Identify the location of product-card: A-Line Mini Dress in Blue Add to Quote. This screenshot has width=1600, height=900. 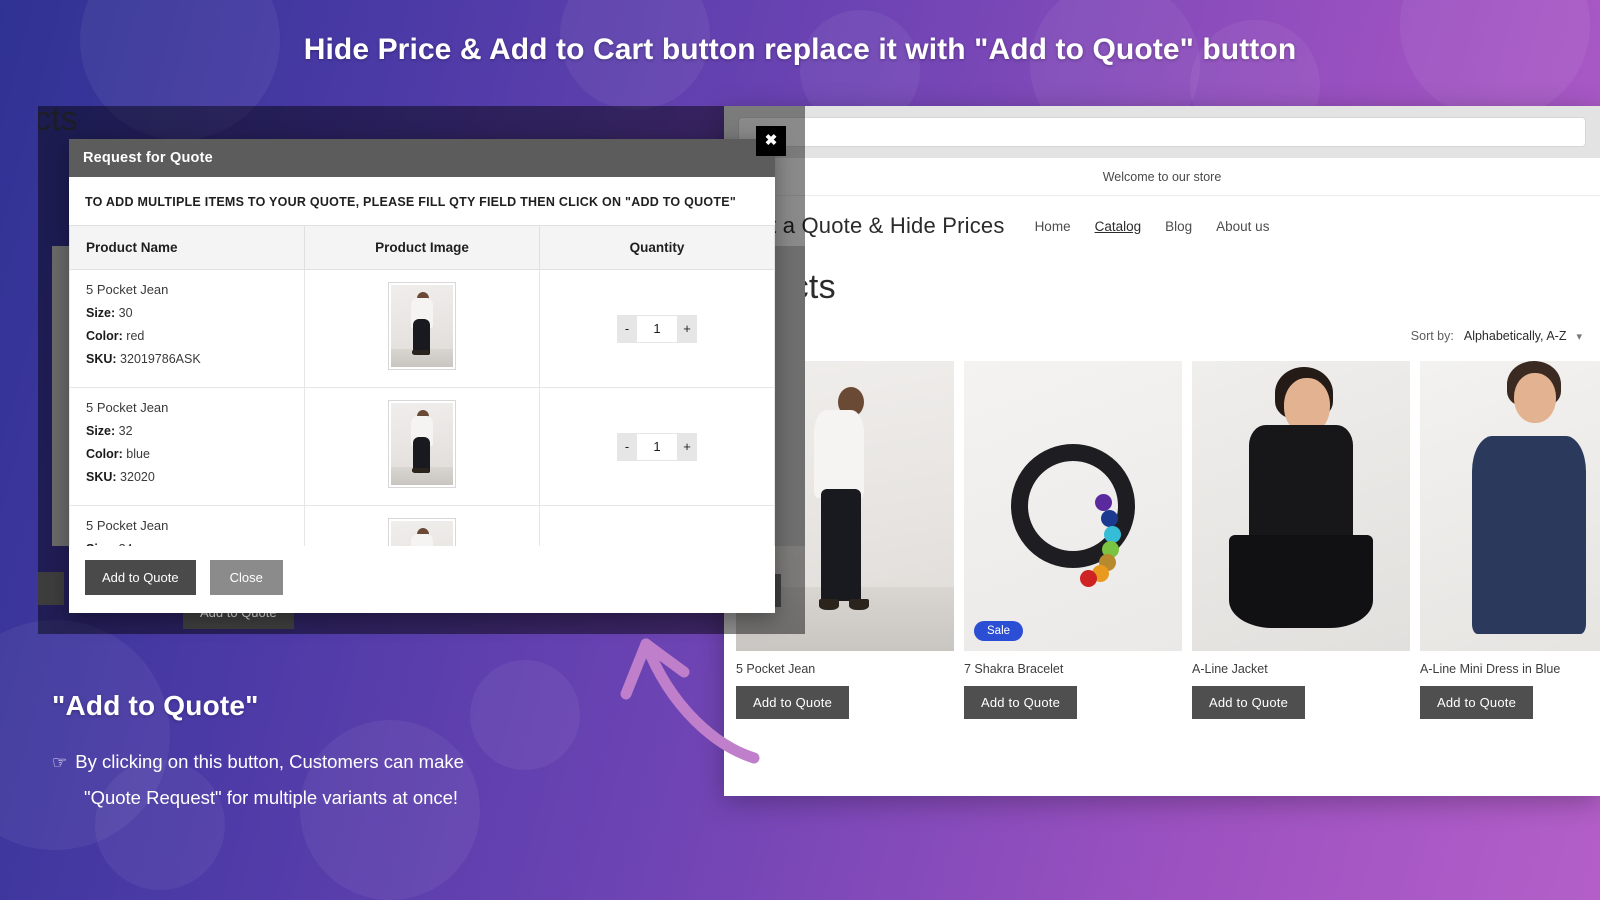
(1510, 540).